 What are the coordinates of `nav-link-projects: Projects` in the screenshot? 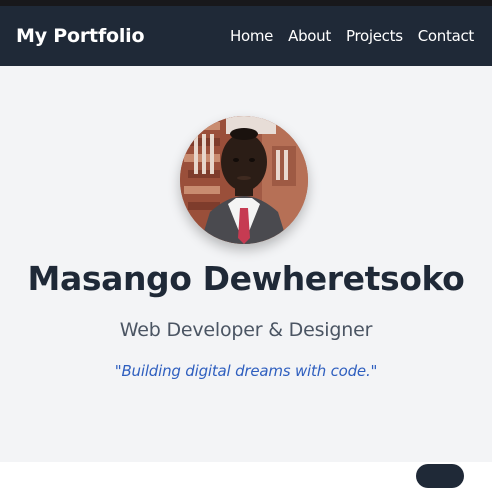 It's located at (374, 36).